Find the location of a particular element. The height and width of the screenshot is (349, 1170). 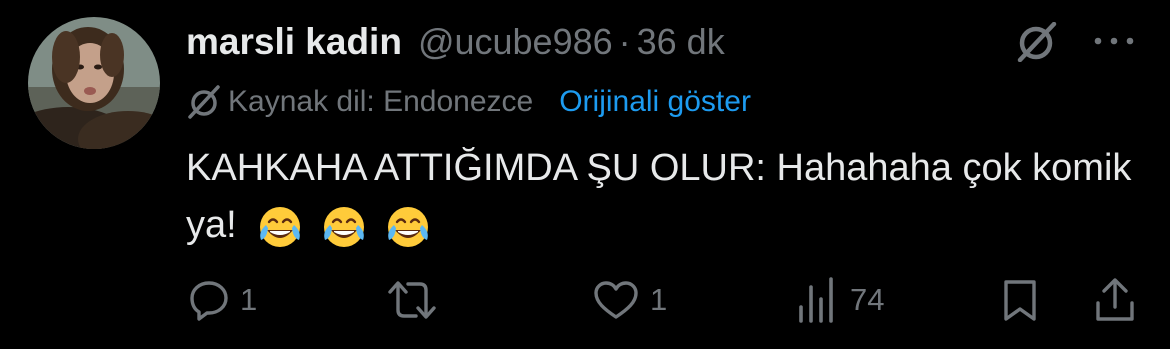

share-button is located at coordinates (1115, 300).